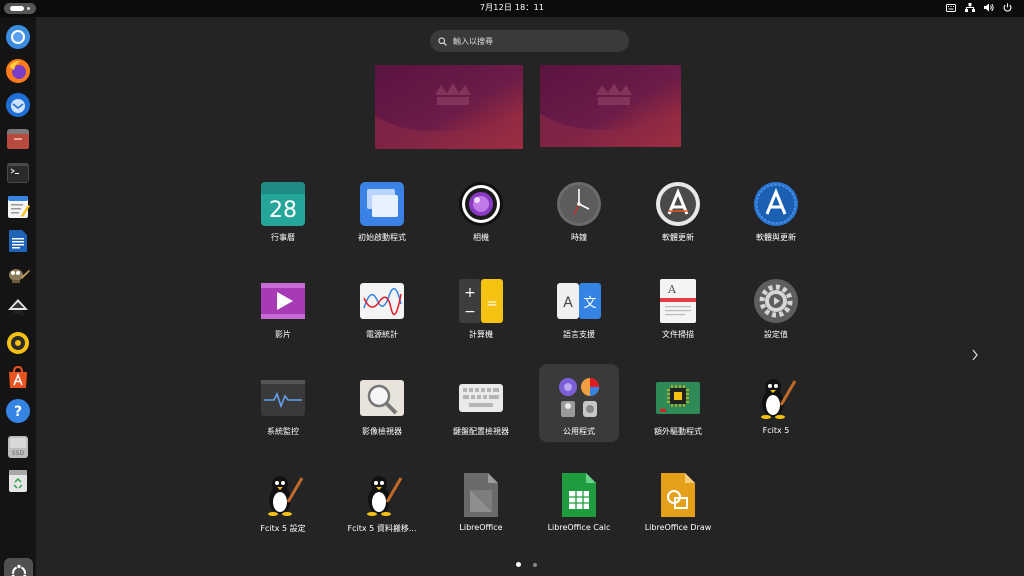 This screenshot has width=1024, height=576. I want to click on document-scanner-icon: A, so click(678, 301).